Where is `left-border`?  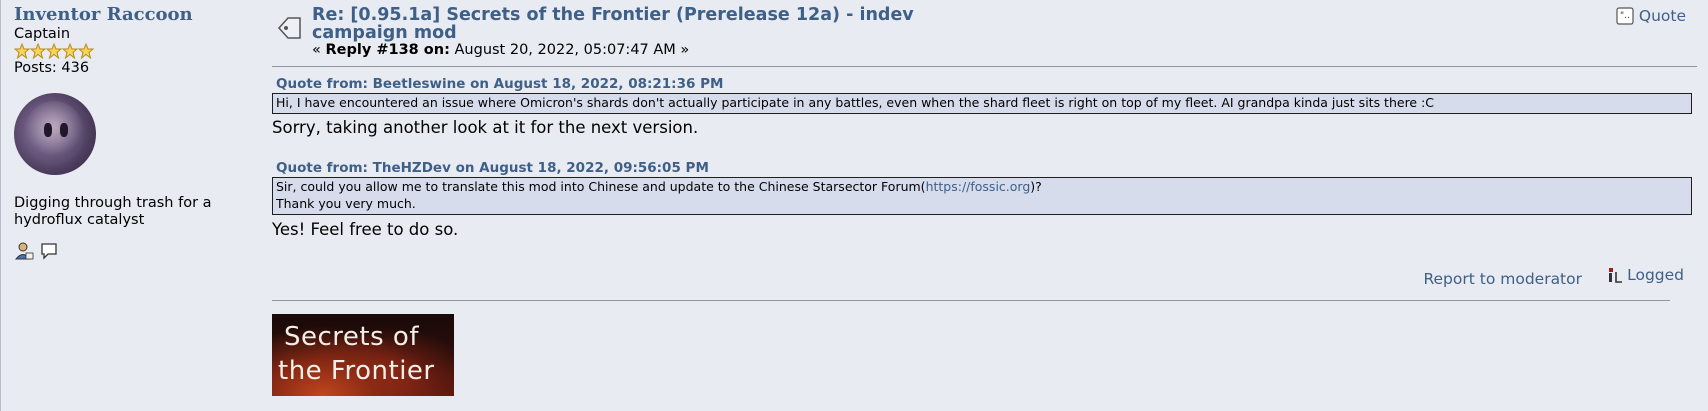
left-border is located at coordinates (0, 205).